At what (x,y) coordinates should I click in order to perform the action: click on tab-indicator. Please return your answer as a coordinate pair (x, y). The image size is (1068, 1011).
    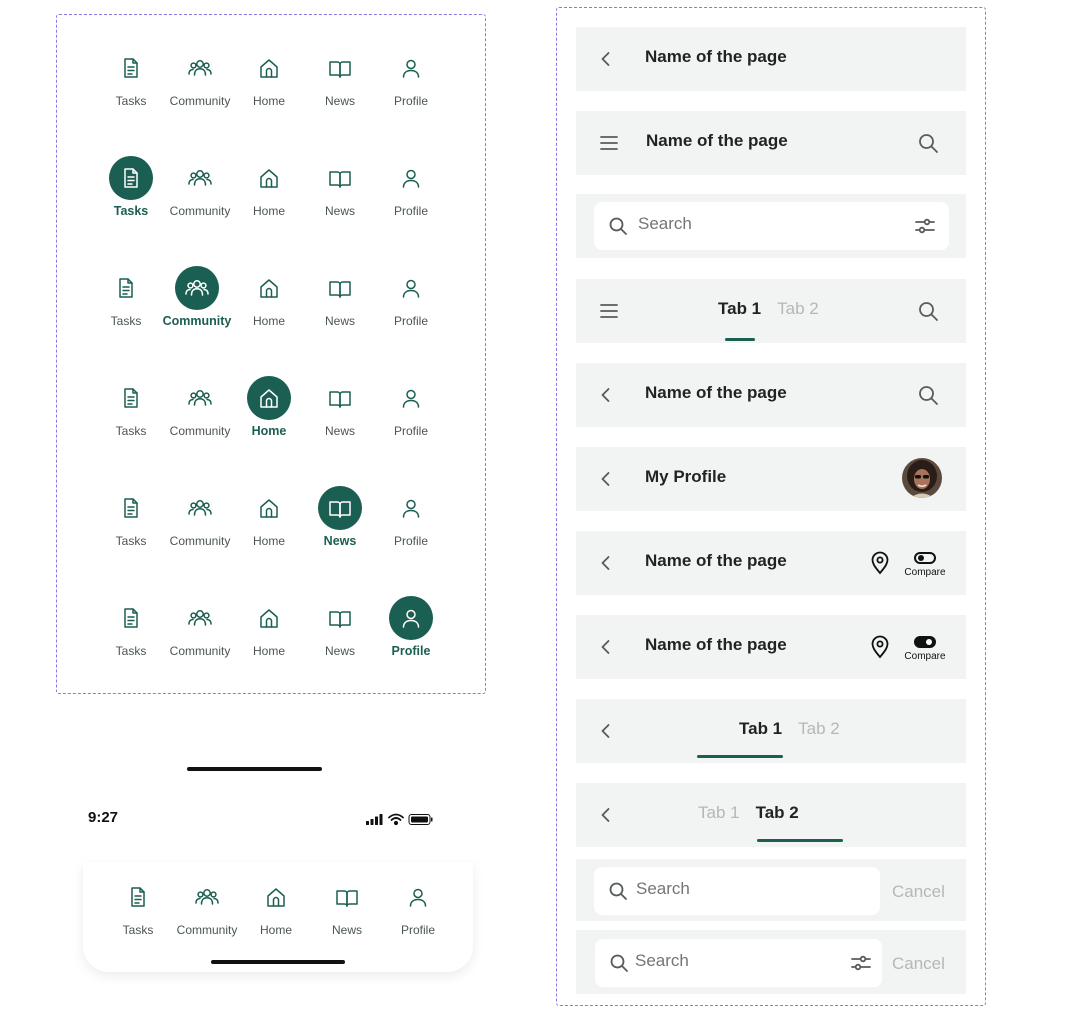
    Looking at the image, I should click on (800, 840).